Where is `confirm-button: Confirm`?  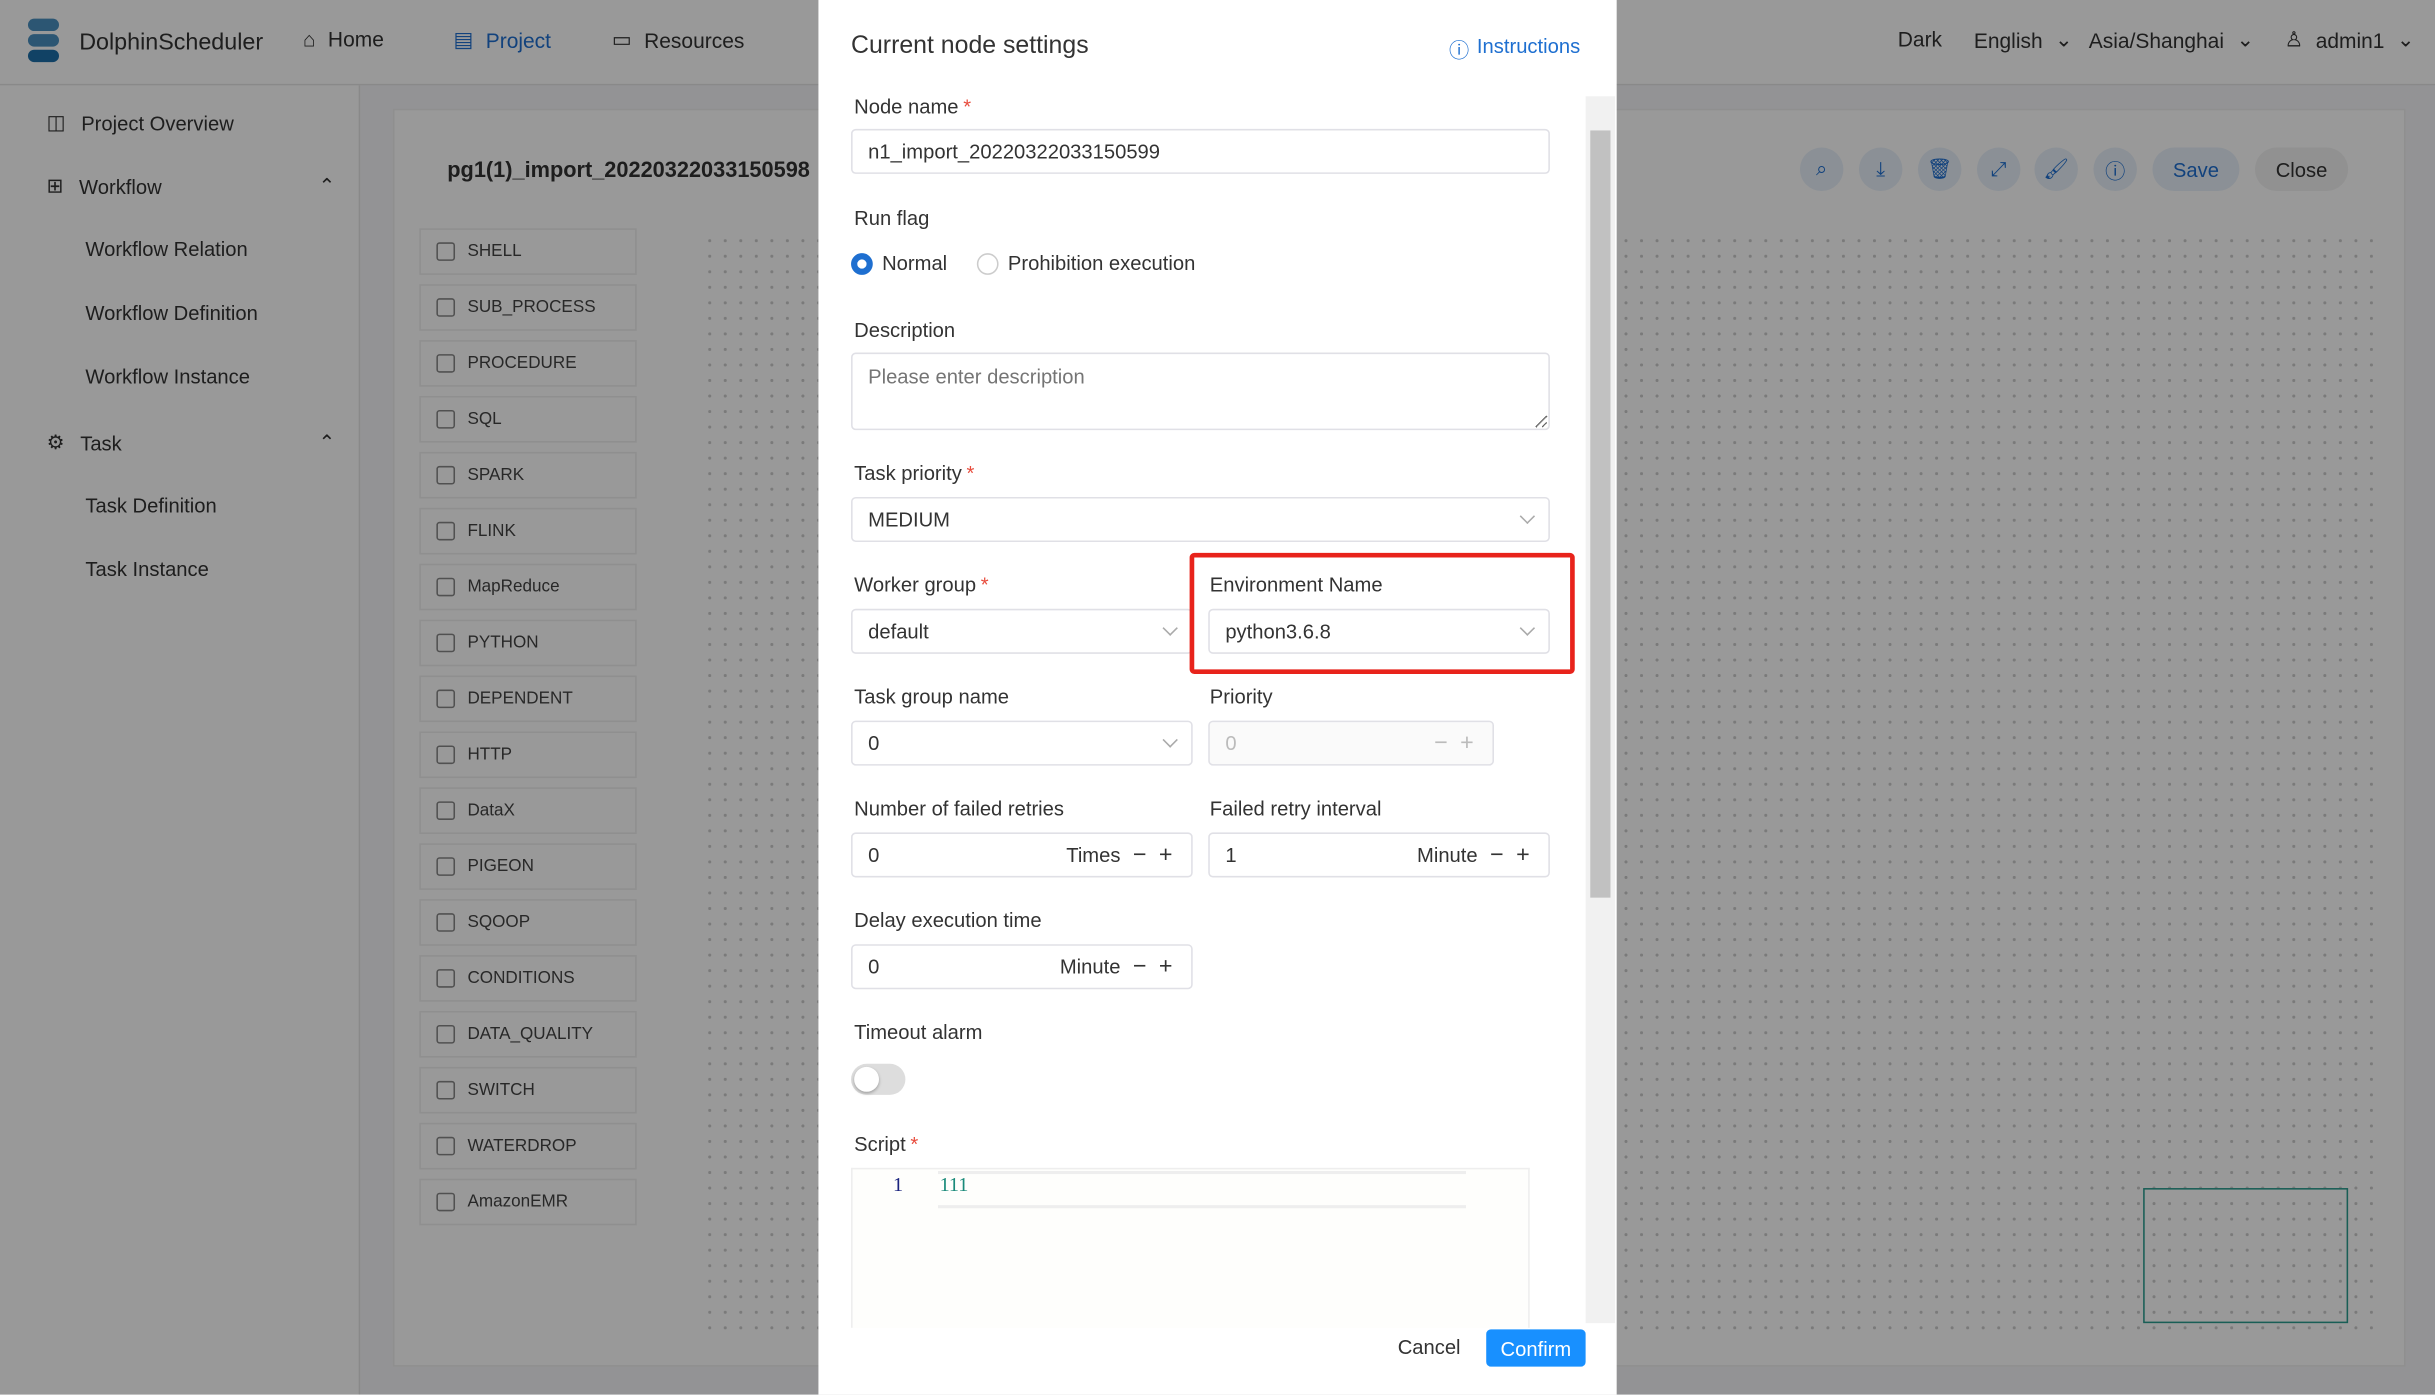 confirm-button: Confirm is located at coordinates (1536, 1348).